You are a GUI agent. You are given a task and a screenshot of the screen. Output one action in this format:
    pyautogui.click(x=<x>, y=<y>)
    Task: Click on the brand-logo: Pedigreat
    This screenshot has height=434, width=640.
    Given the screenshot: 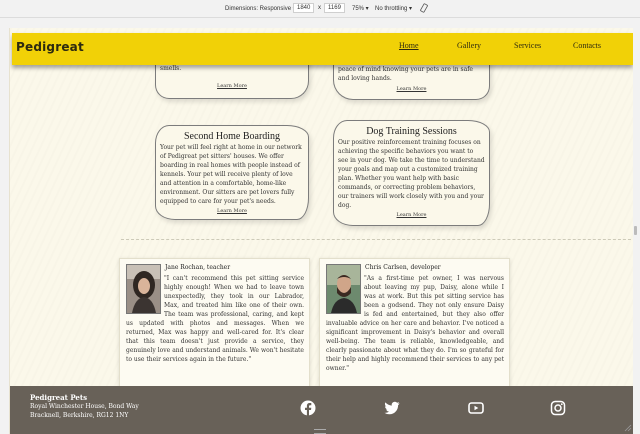 What is the action you would take?
    pyautogui.click(x=50, y=47)
    